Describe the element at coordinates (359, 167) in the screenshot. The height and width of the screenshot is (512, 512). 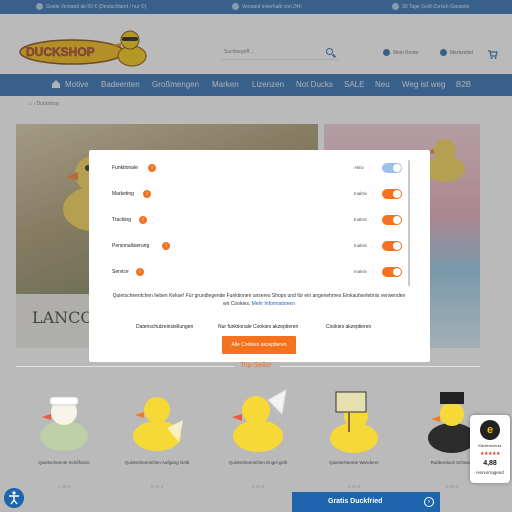
I see `category-status: Aktiv` at that location.